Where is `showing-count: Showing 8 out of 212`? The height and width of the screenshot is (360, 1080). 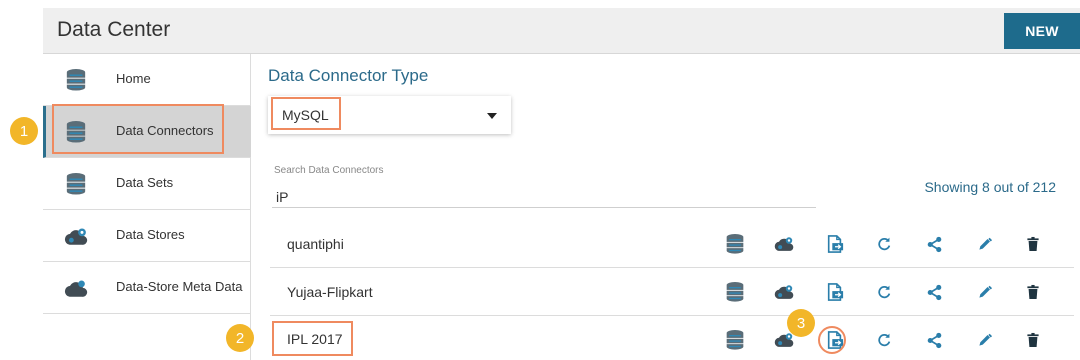 showing-count: Showing 8 out of 212 is located at coordinates (990, 187).